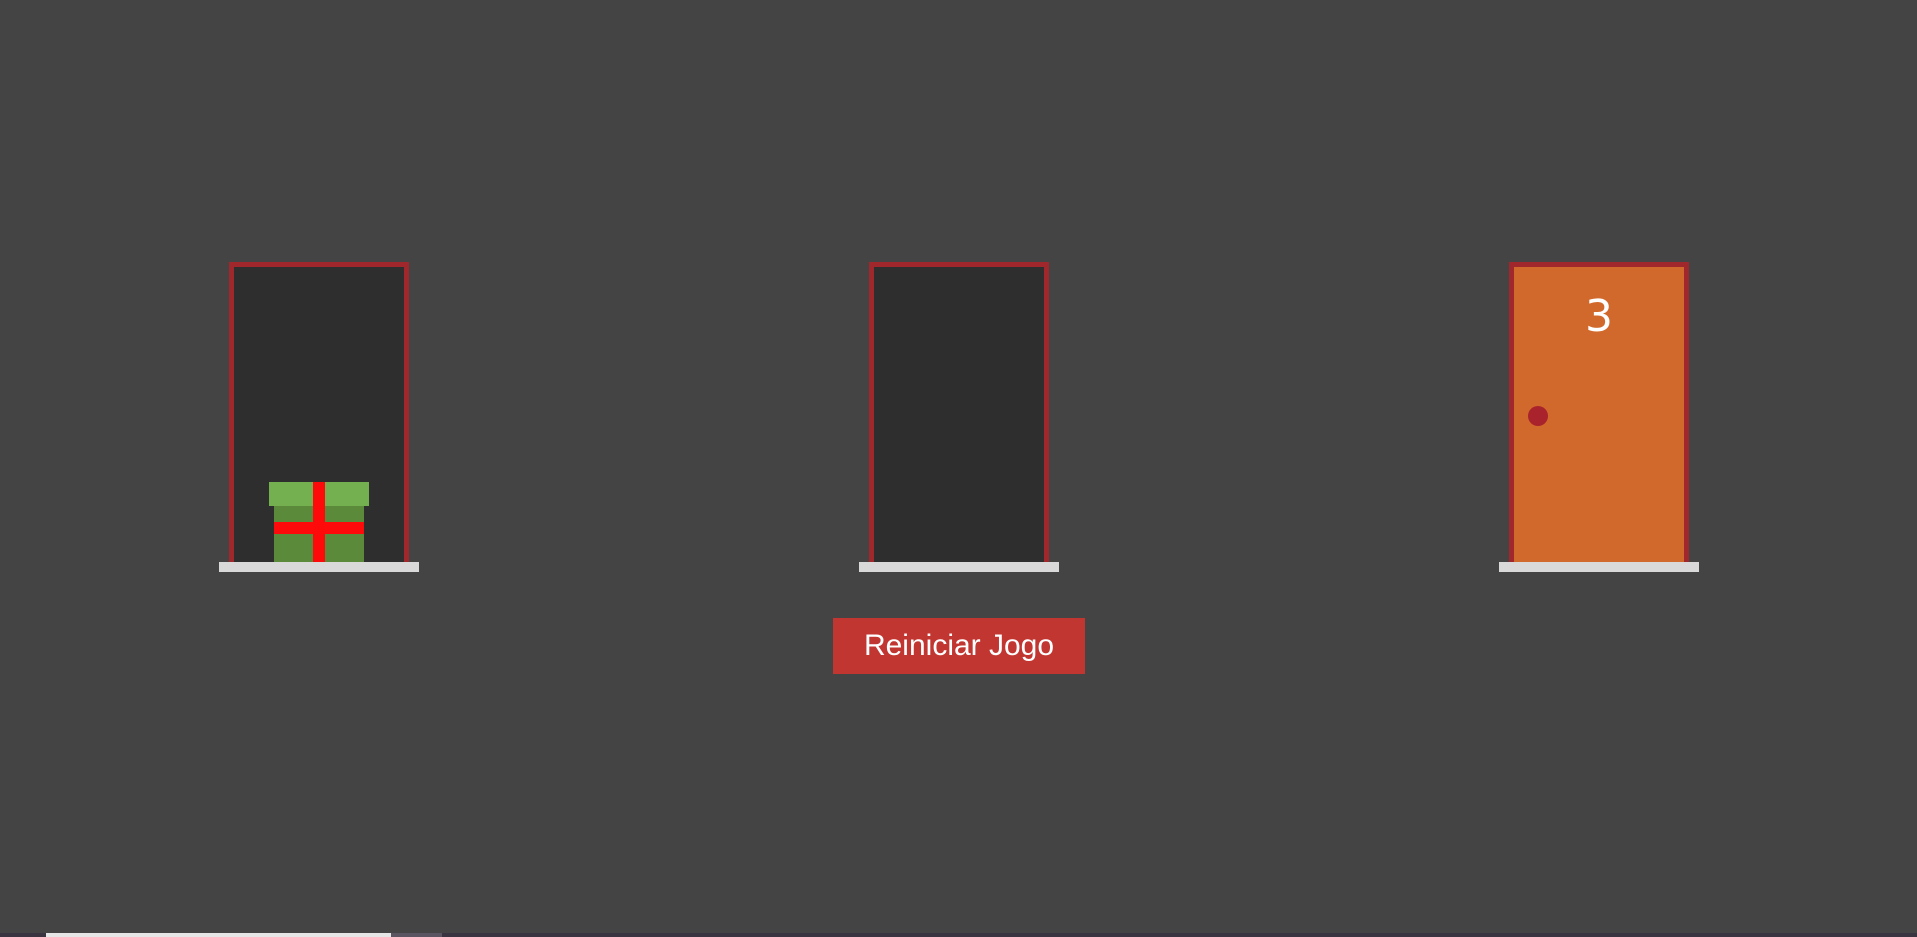  I want to click on door-knob-icon, so click(1538, 416).